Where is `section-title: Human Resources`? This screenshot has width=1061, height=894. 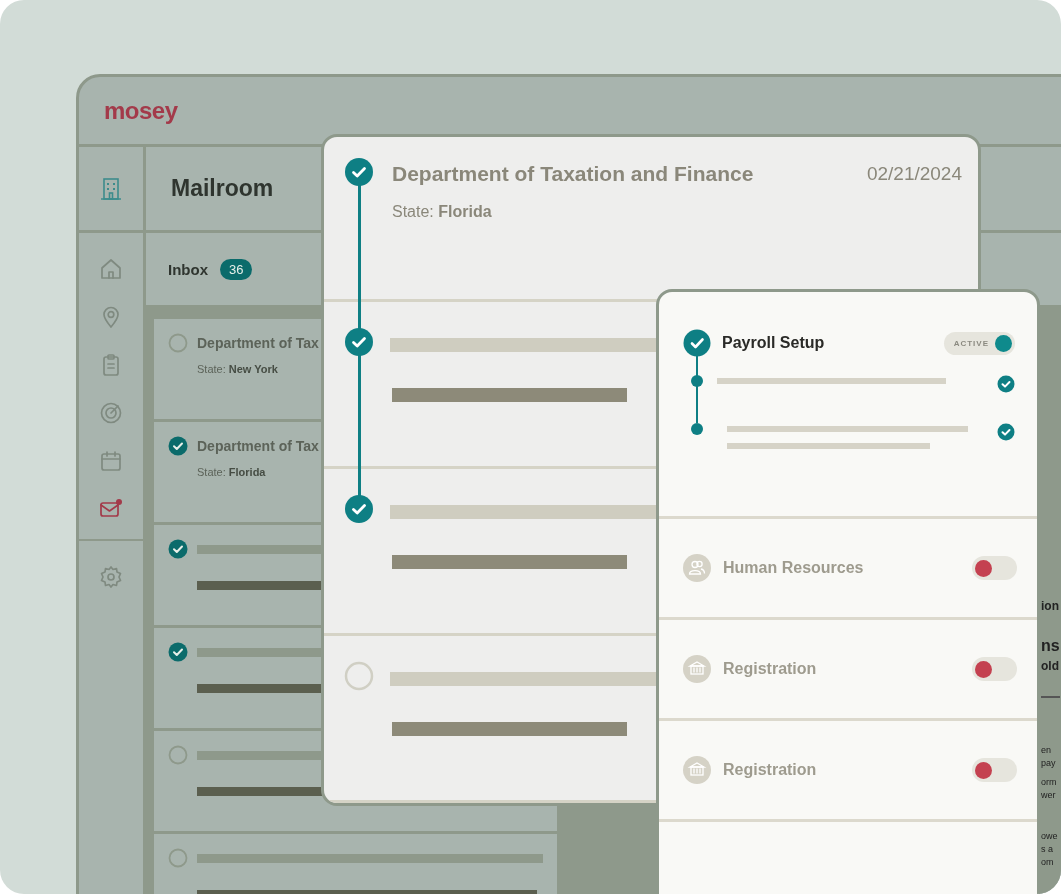
section-title: Human Resources is located at coordinates (794, 568).